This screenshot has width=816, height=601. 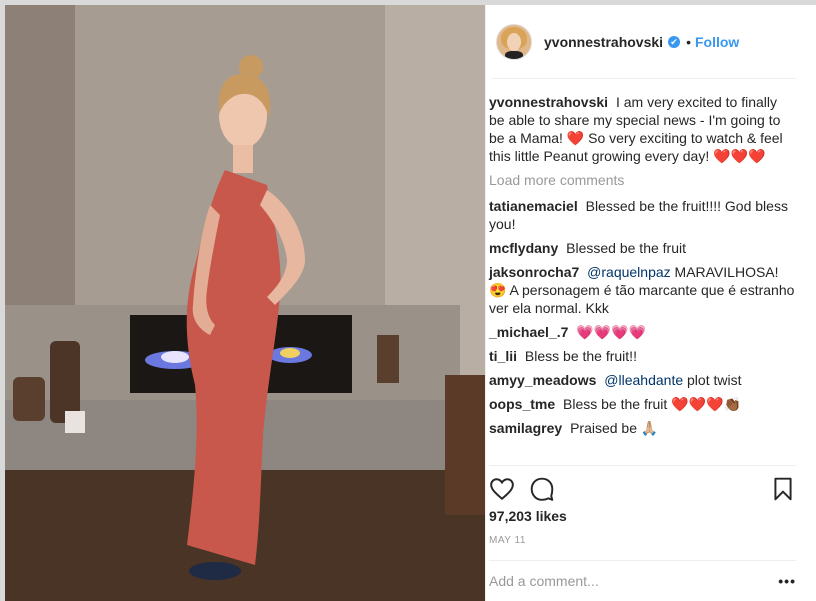 What do you see at coordinates (533, 206) in the screenshot?
I see `comment-username: tatianemaciel` at bounding box center [533, 206].